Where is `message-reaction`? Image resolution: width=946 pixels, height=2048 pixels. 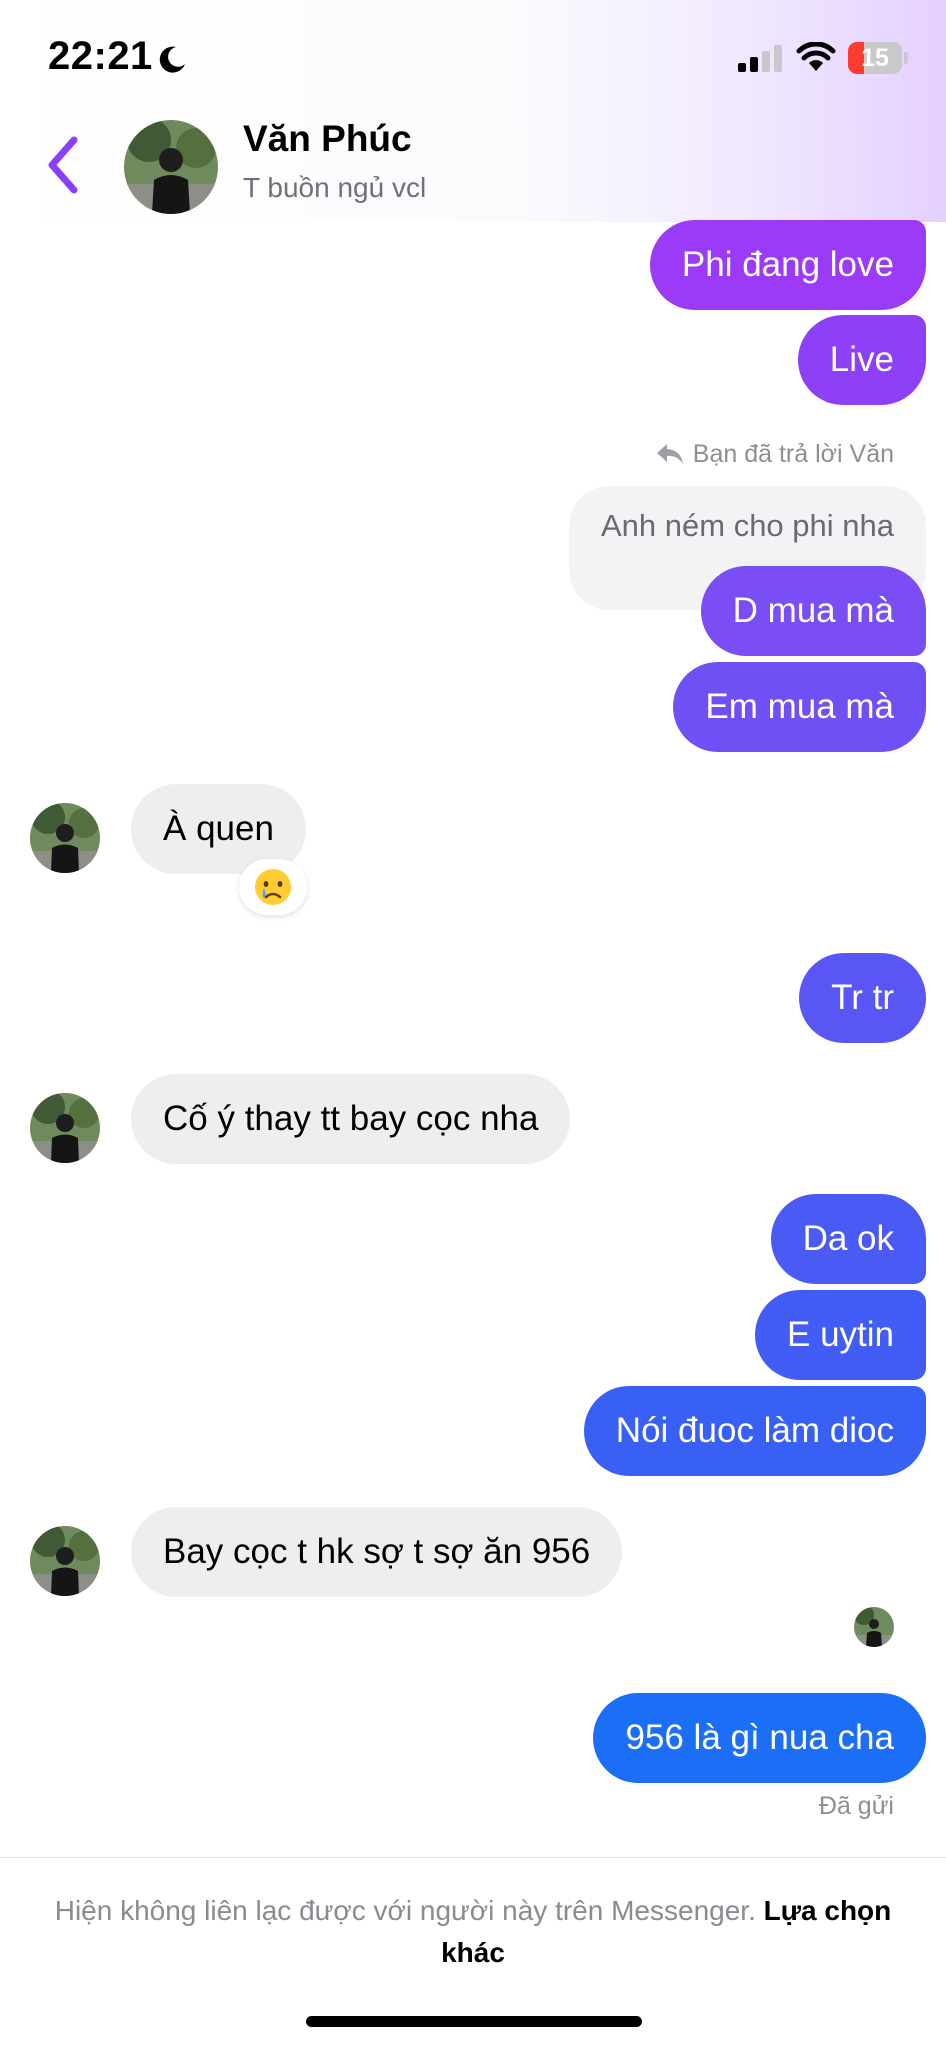 message-reaction is located at coordinates (273, 887).